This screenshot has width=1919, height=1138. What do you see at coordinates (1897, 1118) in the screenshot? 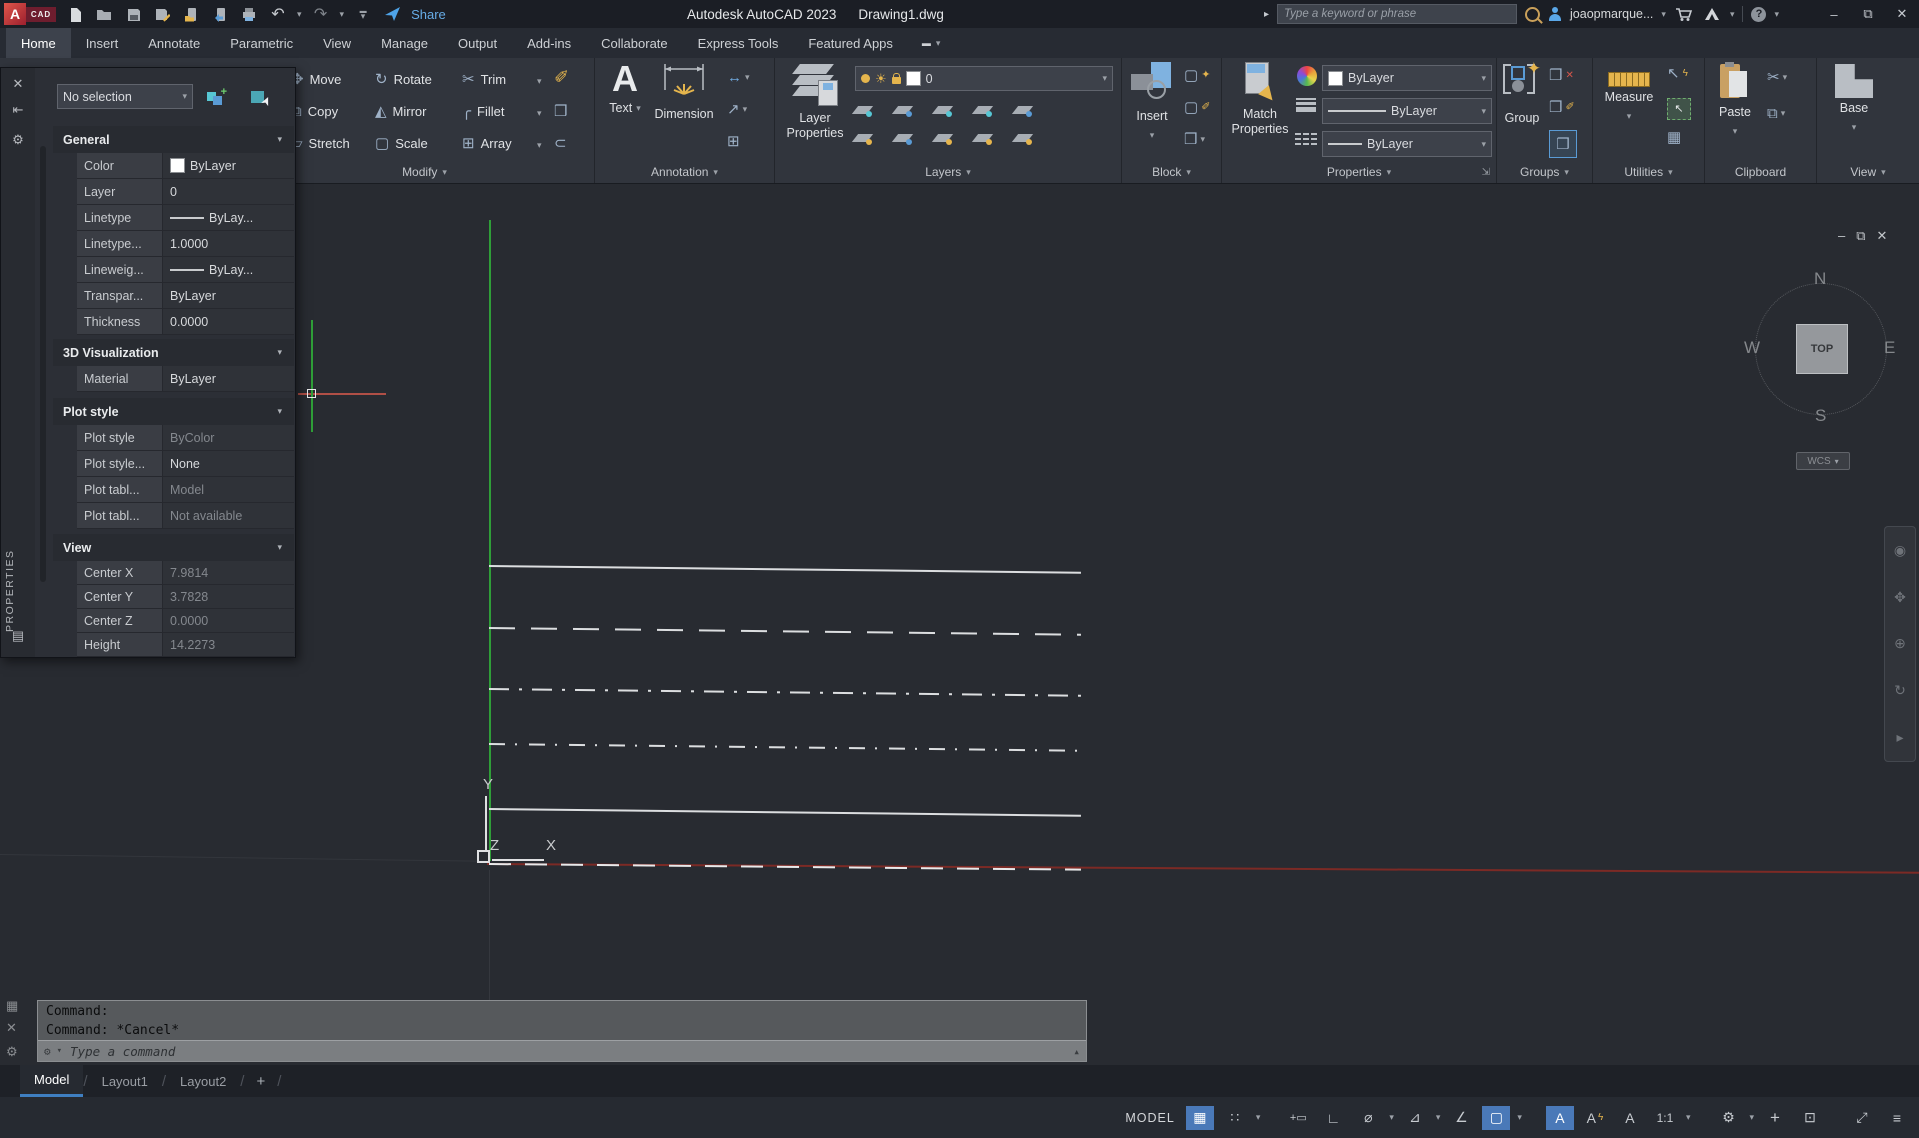
I see `customization-button: ≡` at bounding box center [1897, 1118].